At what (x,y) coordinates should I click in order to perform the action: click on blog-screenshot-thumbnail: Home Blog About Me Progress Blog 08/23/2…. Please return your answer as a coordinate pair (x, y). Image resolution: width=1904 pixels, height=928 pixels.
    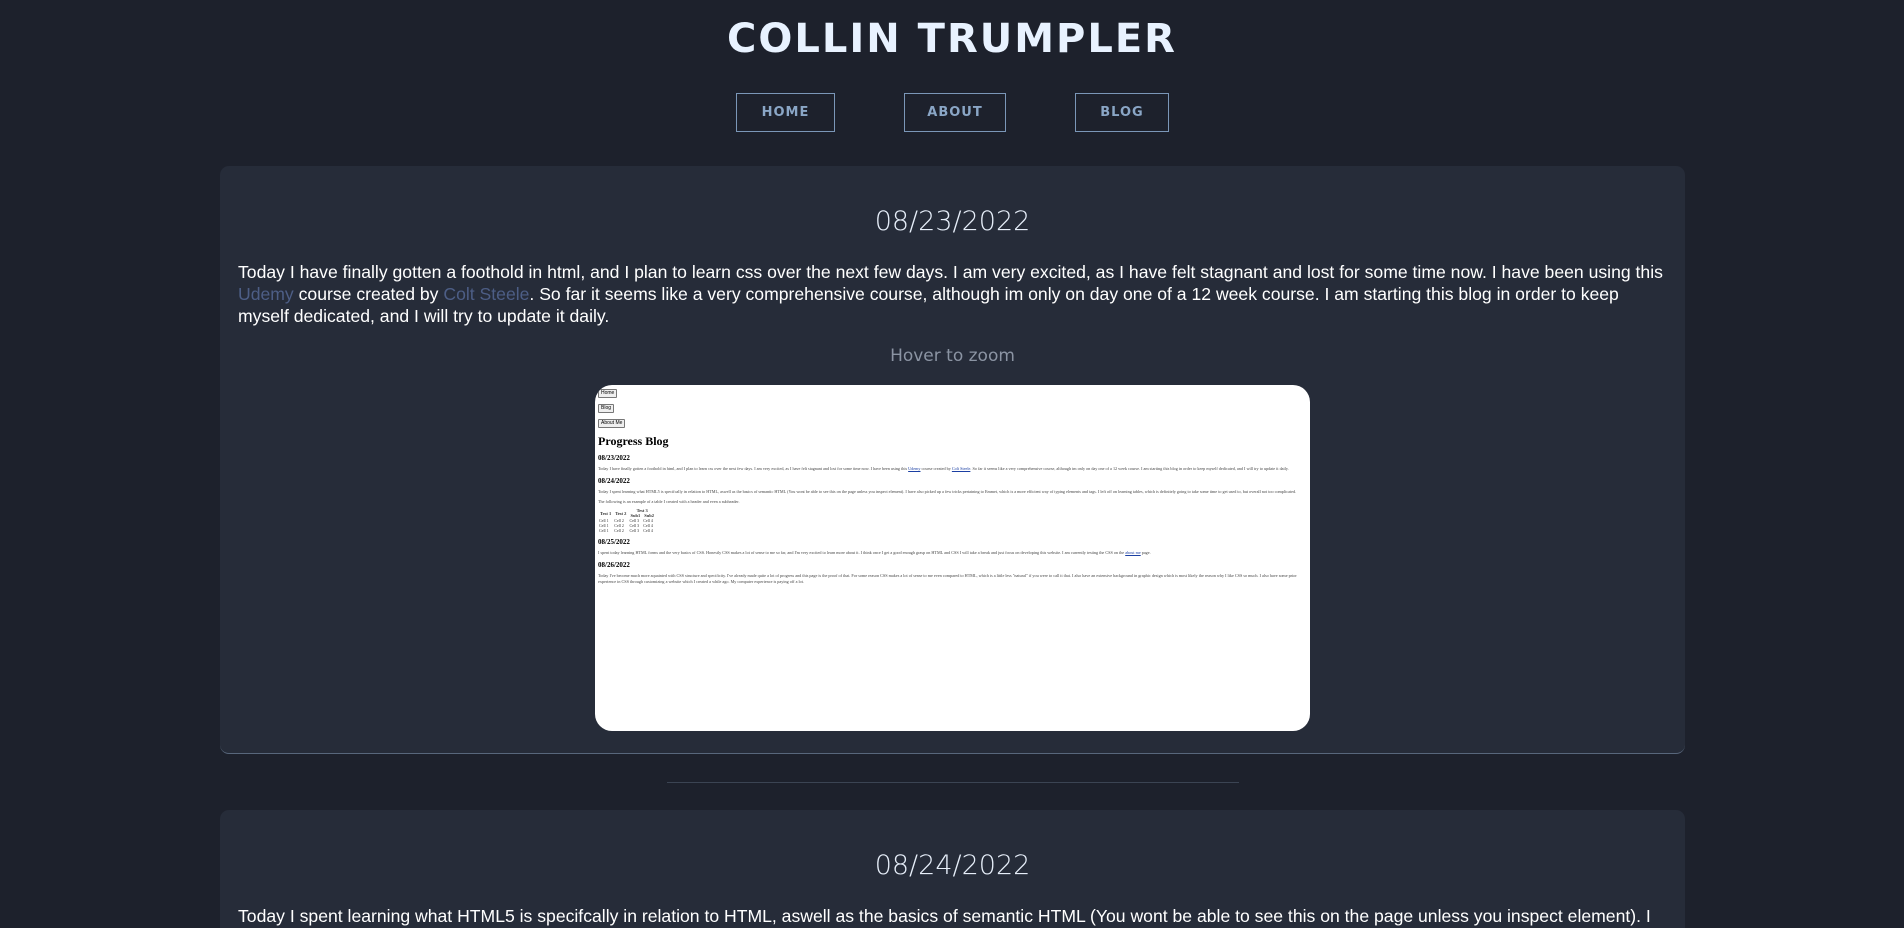
    Looking at the image, I should click on (952, 558).